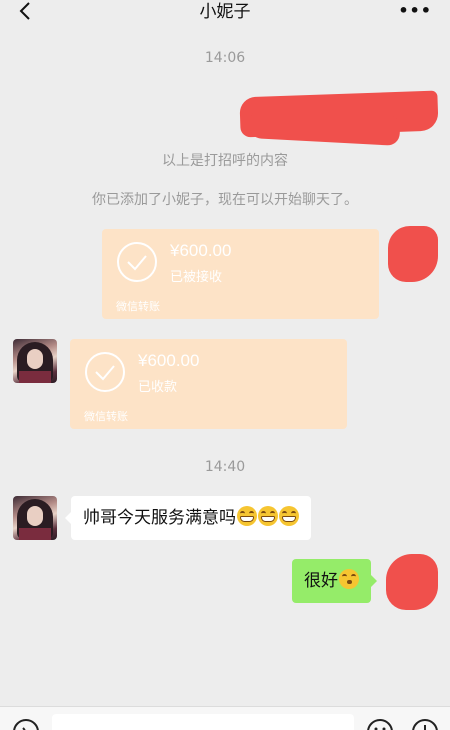 This screenshot has width=450, height=730. Describe the element at coordinates (158, 387) in the screenshot. I see `transfer-status: 已收款` at that location.